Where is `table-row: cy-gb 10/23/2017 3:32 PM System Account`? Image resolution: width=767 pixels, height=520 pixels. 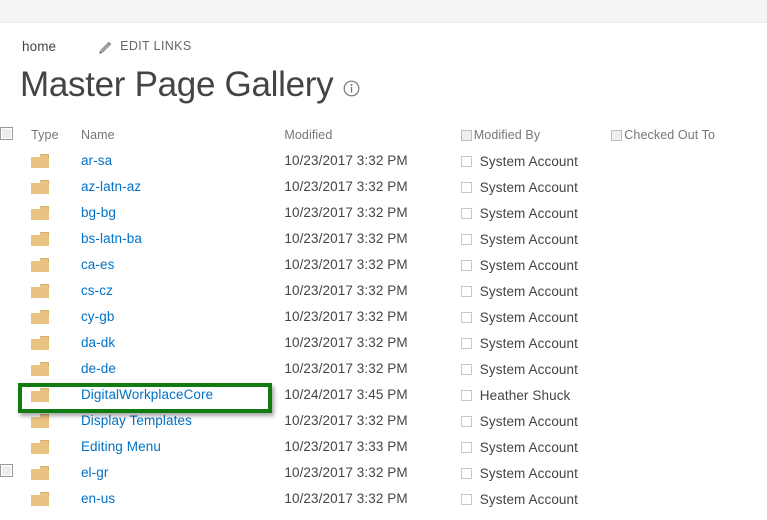
table-row: cy-gb 10/23/2017 3:32 PM System Account is located at coordinates (383, 317).